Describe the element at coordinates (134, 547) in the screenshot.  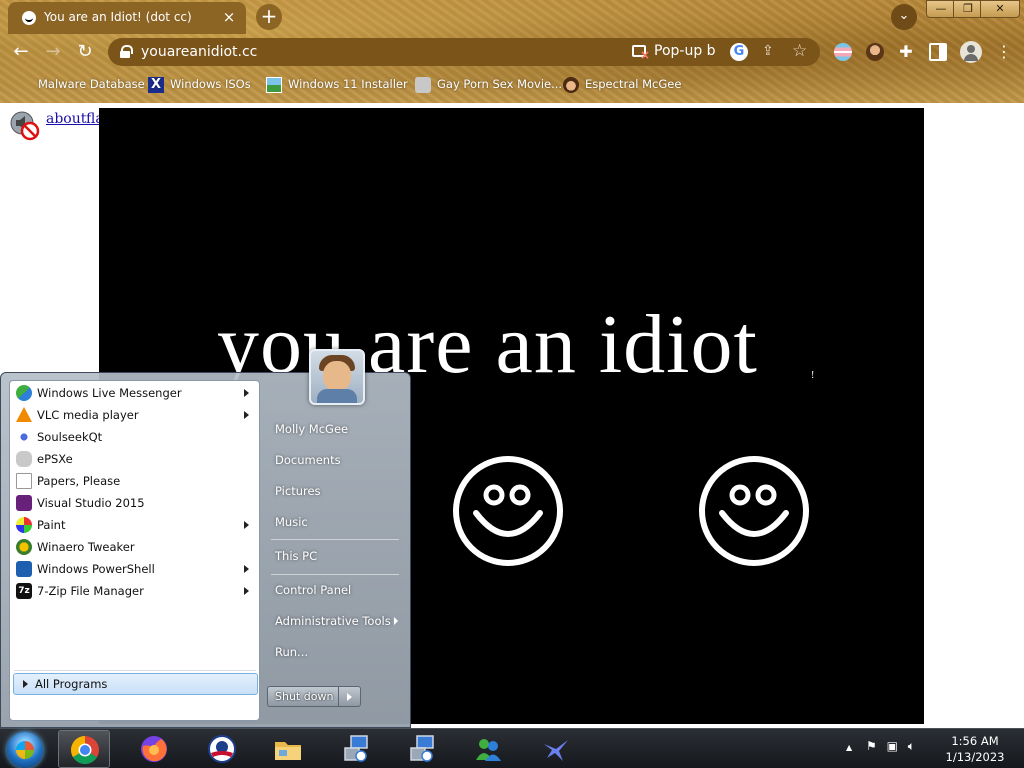
I see `program-item: Winaero Tweaker` at that location.